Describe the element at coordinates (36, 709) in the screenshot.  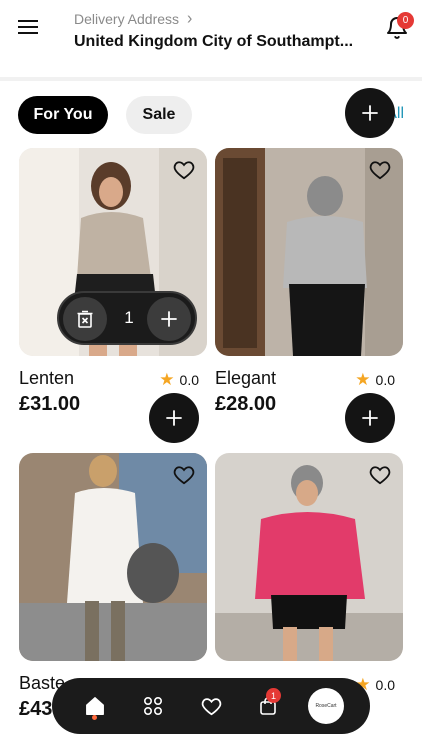
I see `product-price: £43` at that location.